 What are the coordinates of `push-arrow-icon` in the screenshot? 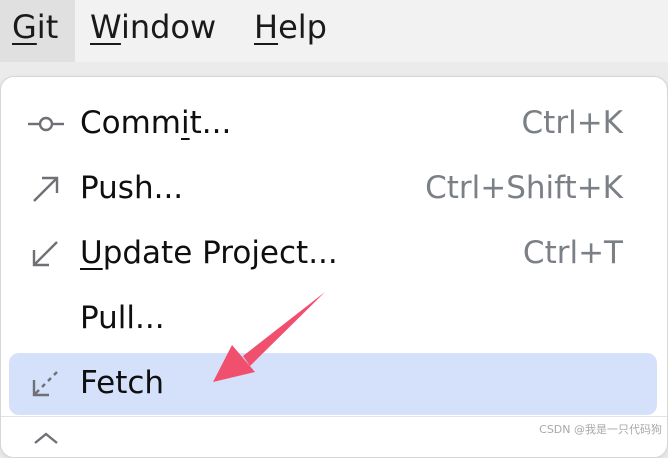 It's located at (46, 189).